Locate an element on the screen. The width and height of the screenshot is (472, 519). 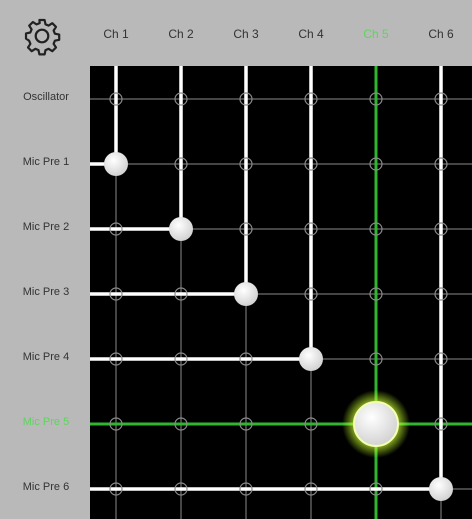
source-label: Mic Pre 1 is located at coordinates (46, 162).